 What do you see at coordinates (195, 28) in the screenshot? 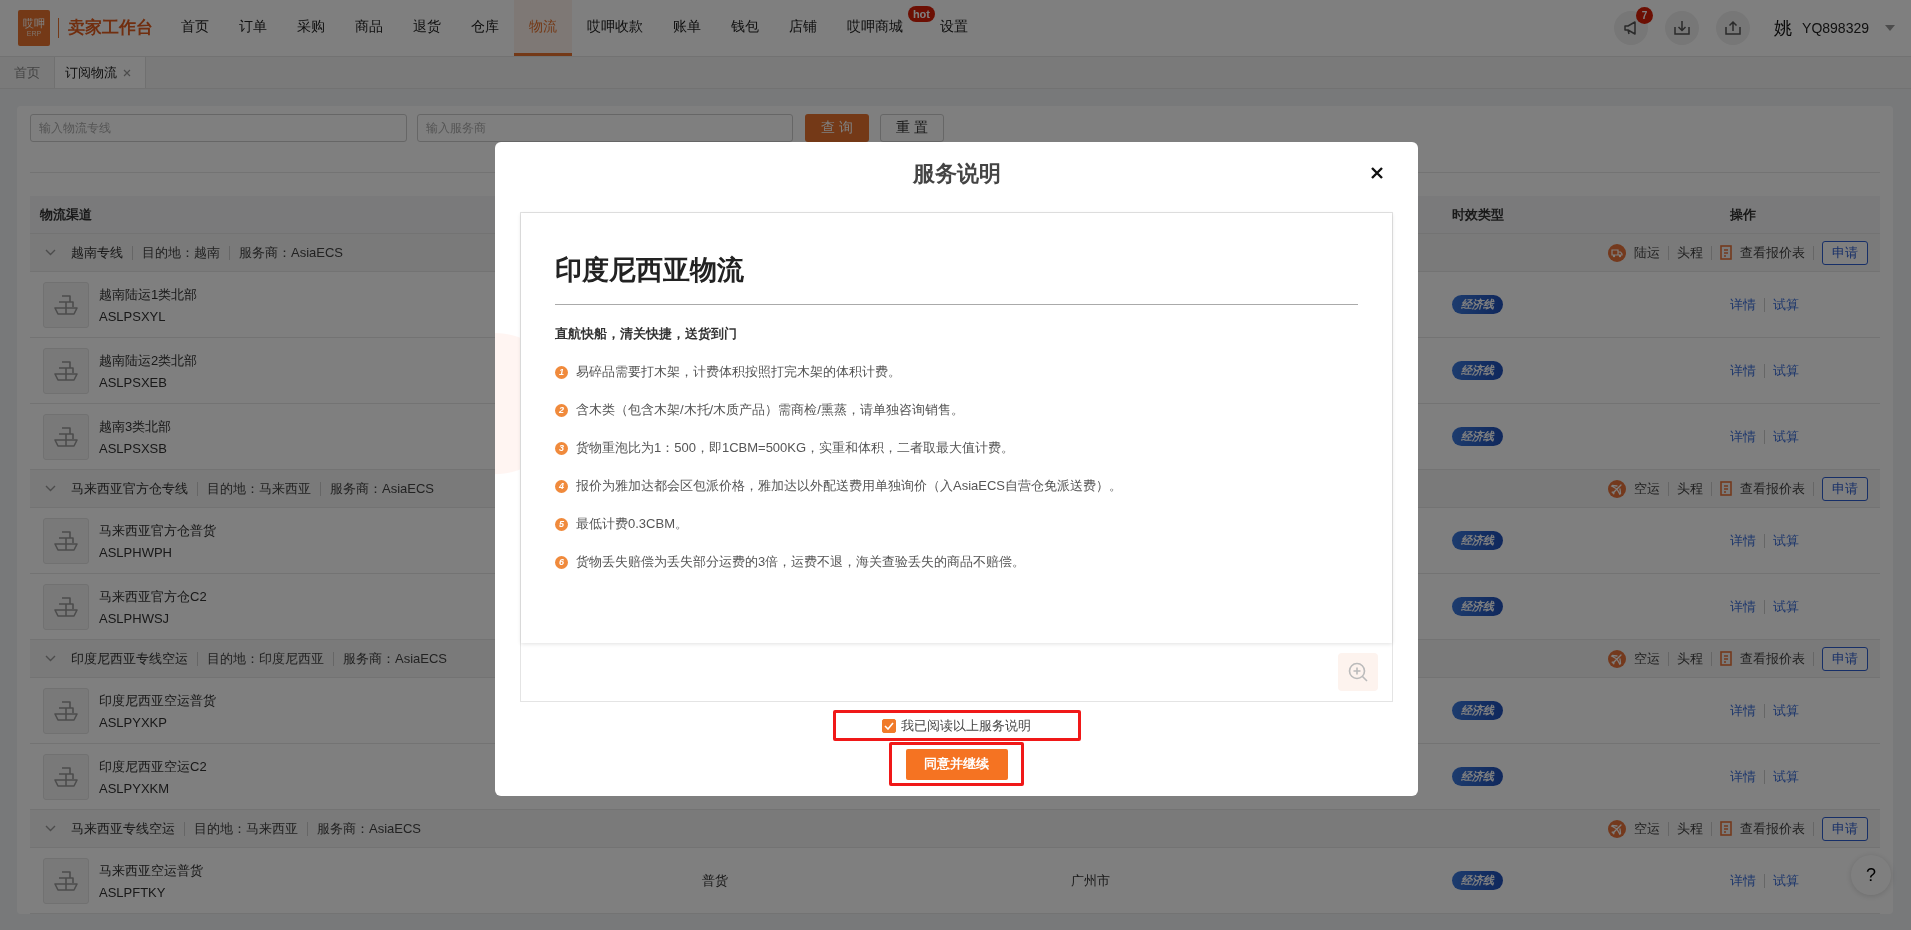
I see `nav-tab: 首页` at bounding box center [195, 28].